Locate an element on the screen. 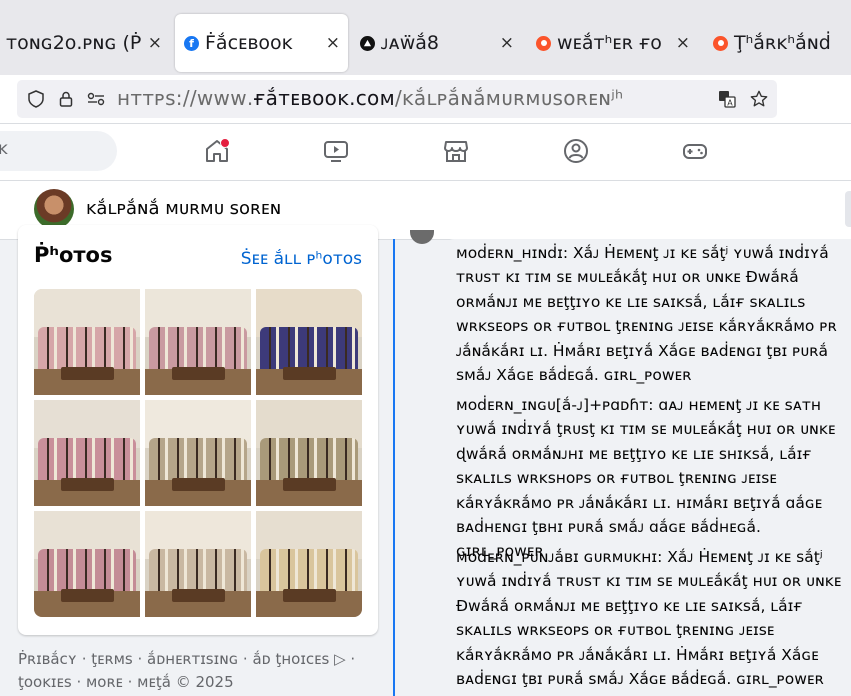 This screenshot has width=851, height=696. gaming-icon is located at coordinates (695, 151).